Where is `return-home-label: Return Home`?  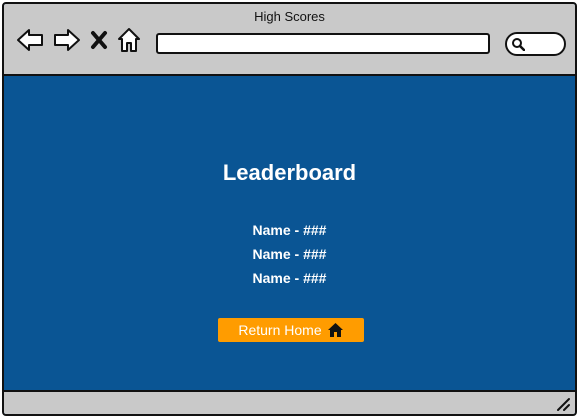 return-home-label: Return Home is located at coordinates (280, 330).